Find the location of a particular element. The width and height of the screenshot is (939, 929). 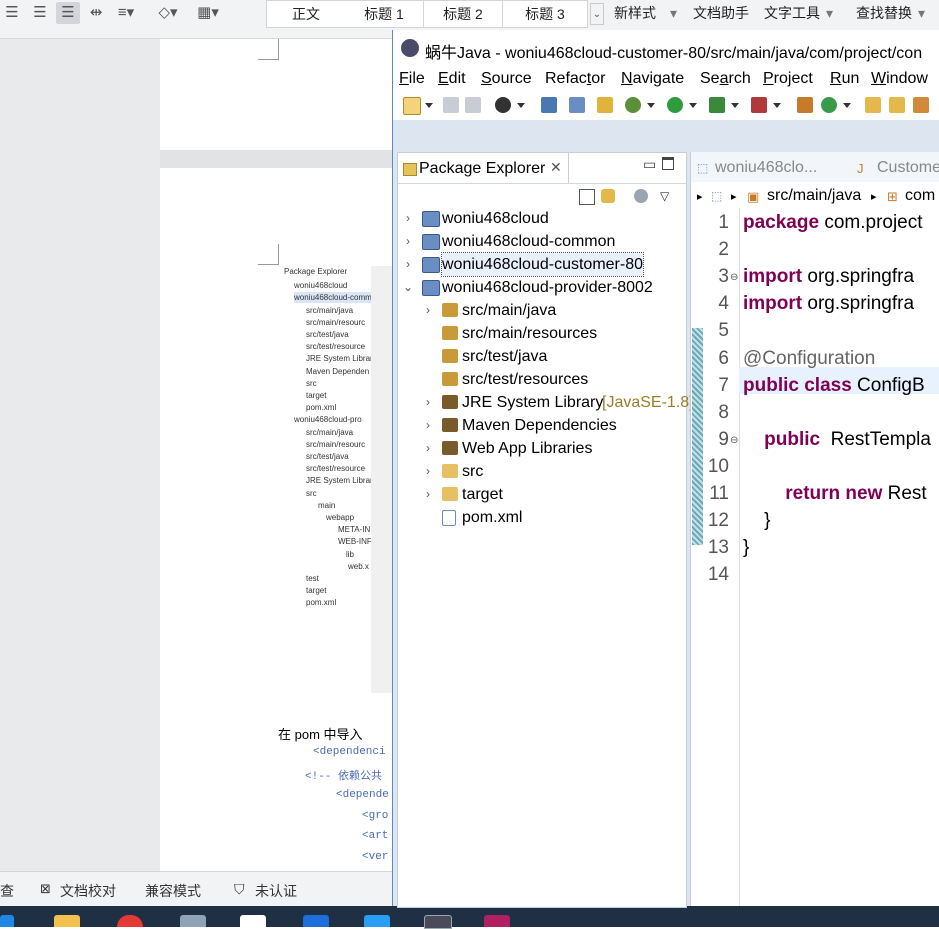

tree-item: › Web App Libraries is located at coordinates (542, 448).